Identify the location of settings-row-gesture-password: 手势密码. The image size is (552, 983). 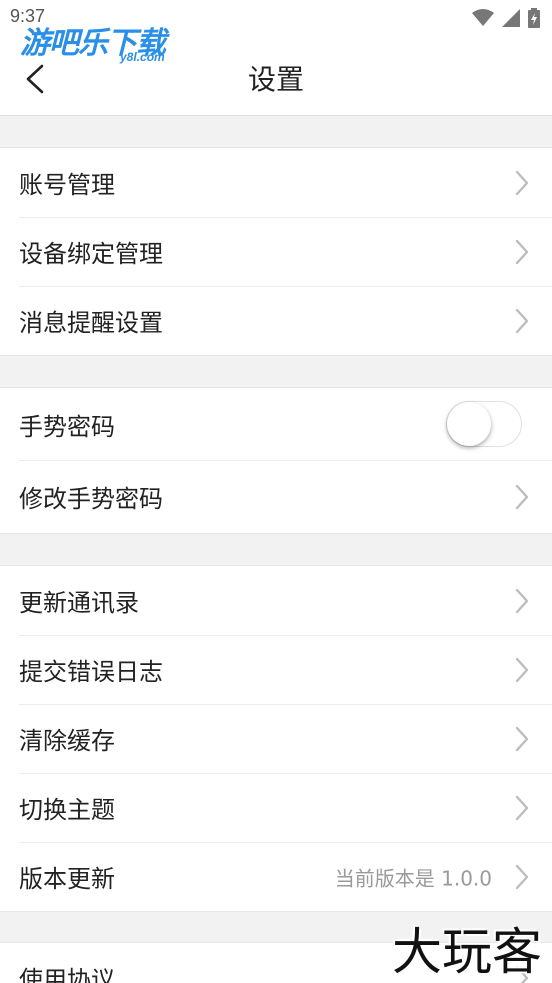
(276, 424).